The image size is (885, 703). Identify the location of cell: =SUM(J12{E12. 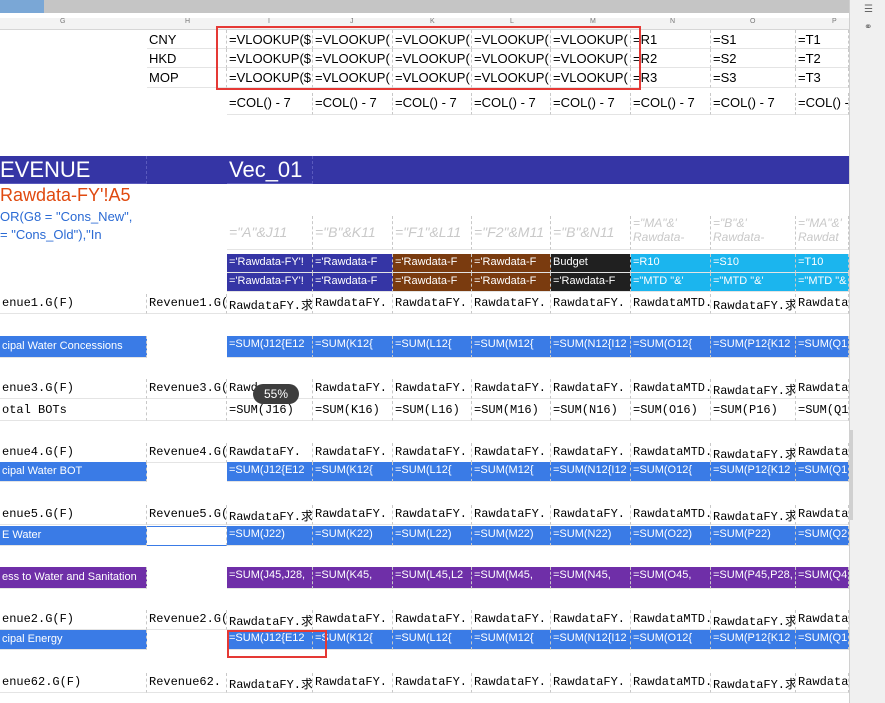
(270, 472).